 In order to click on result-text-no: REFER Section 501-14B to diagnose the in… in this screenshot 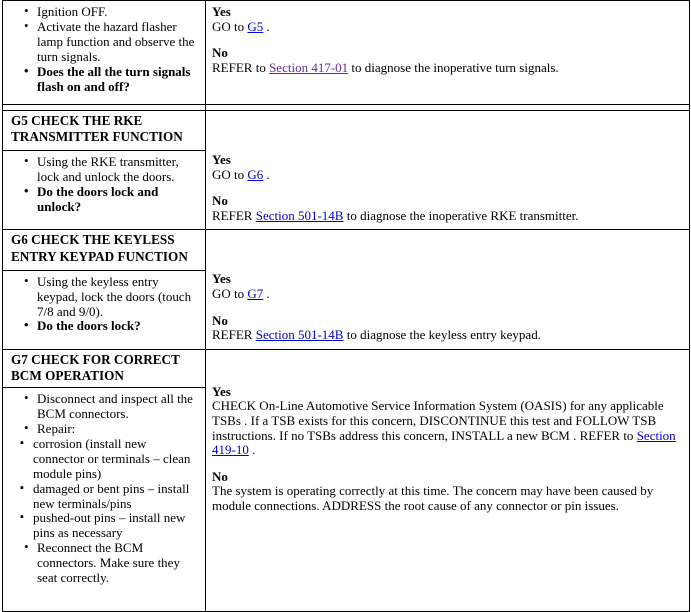, I will do `click(447, 215)`.